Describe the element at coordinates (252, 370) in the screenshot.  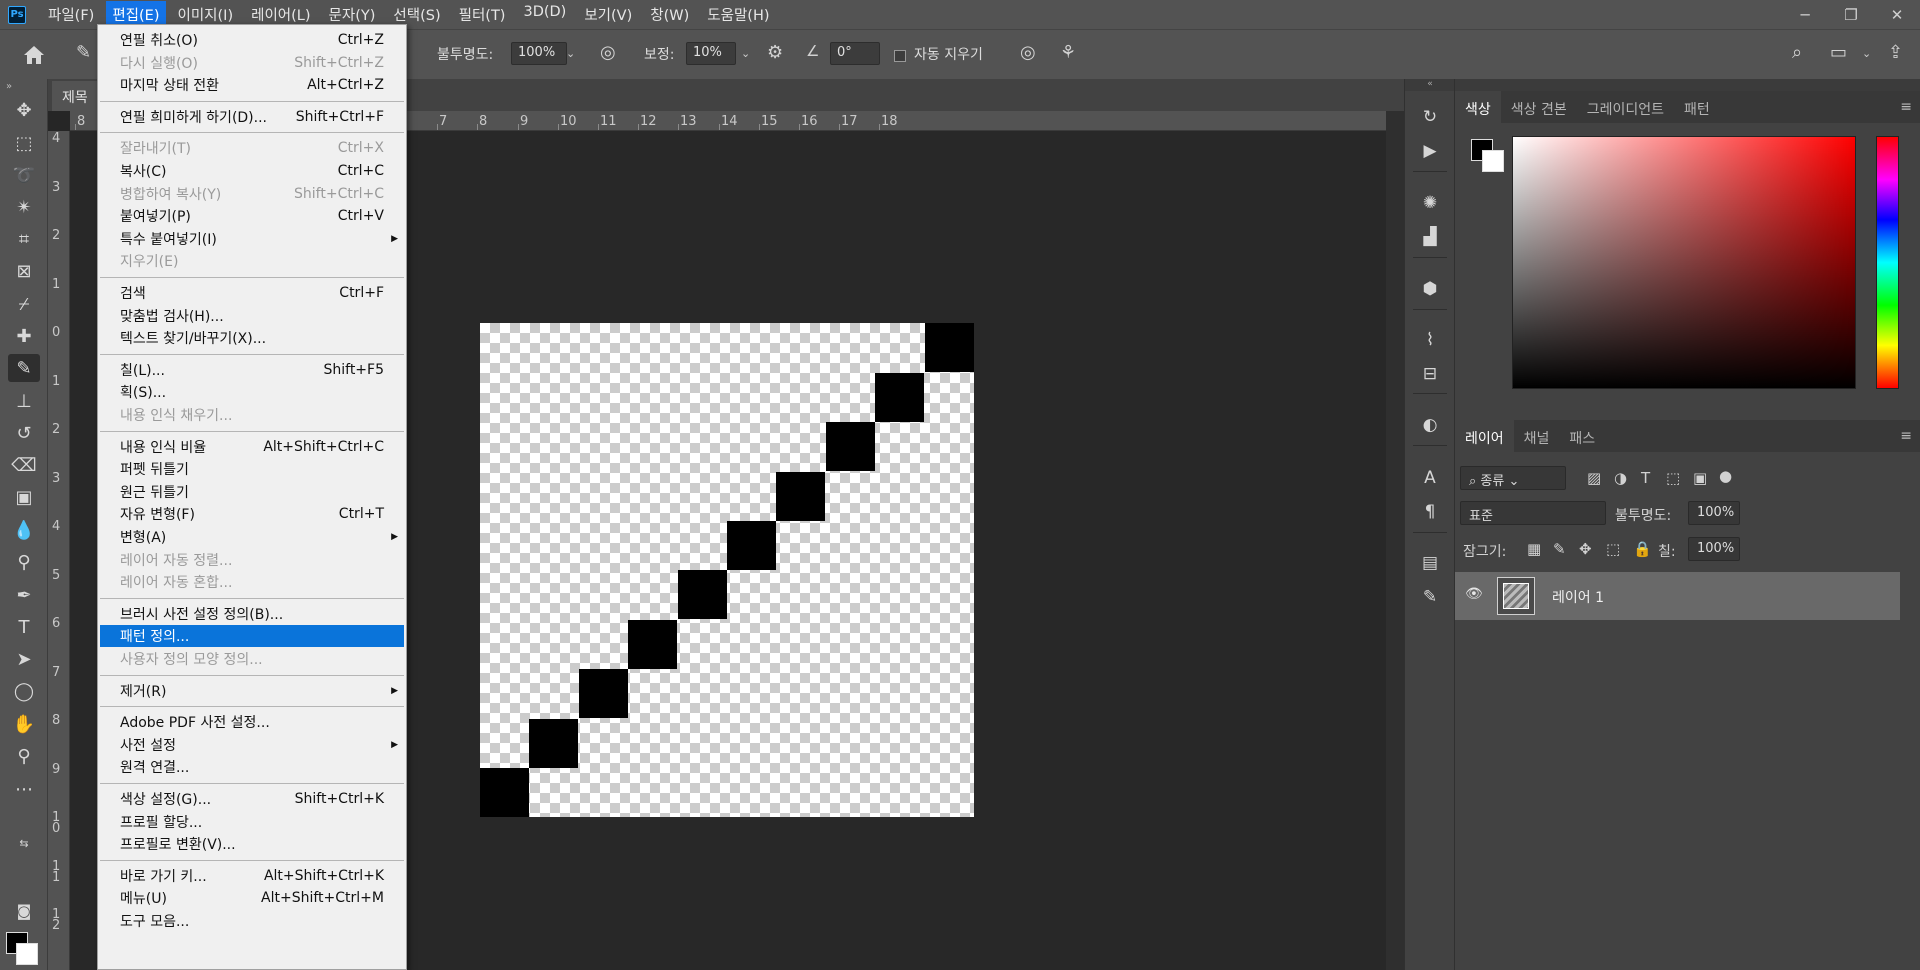
I see `edit-menu-item: 칠(L)... Shift+F5` at that location.